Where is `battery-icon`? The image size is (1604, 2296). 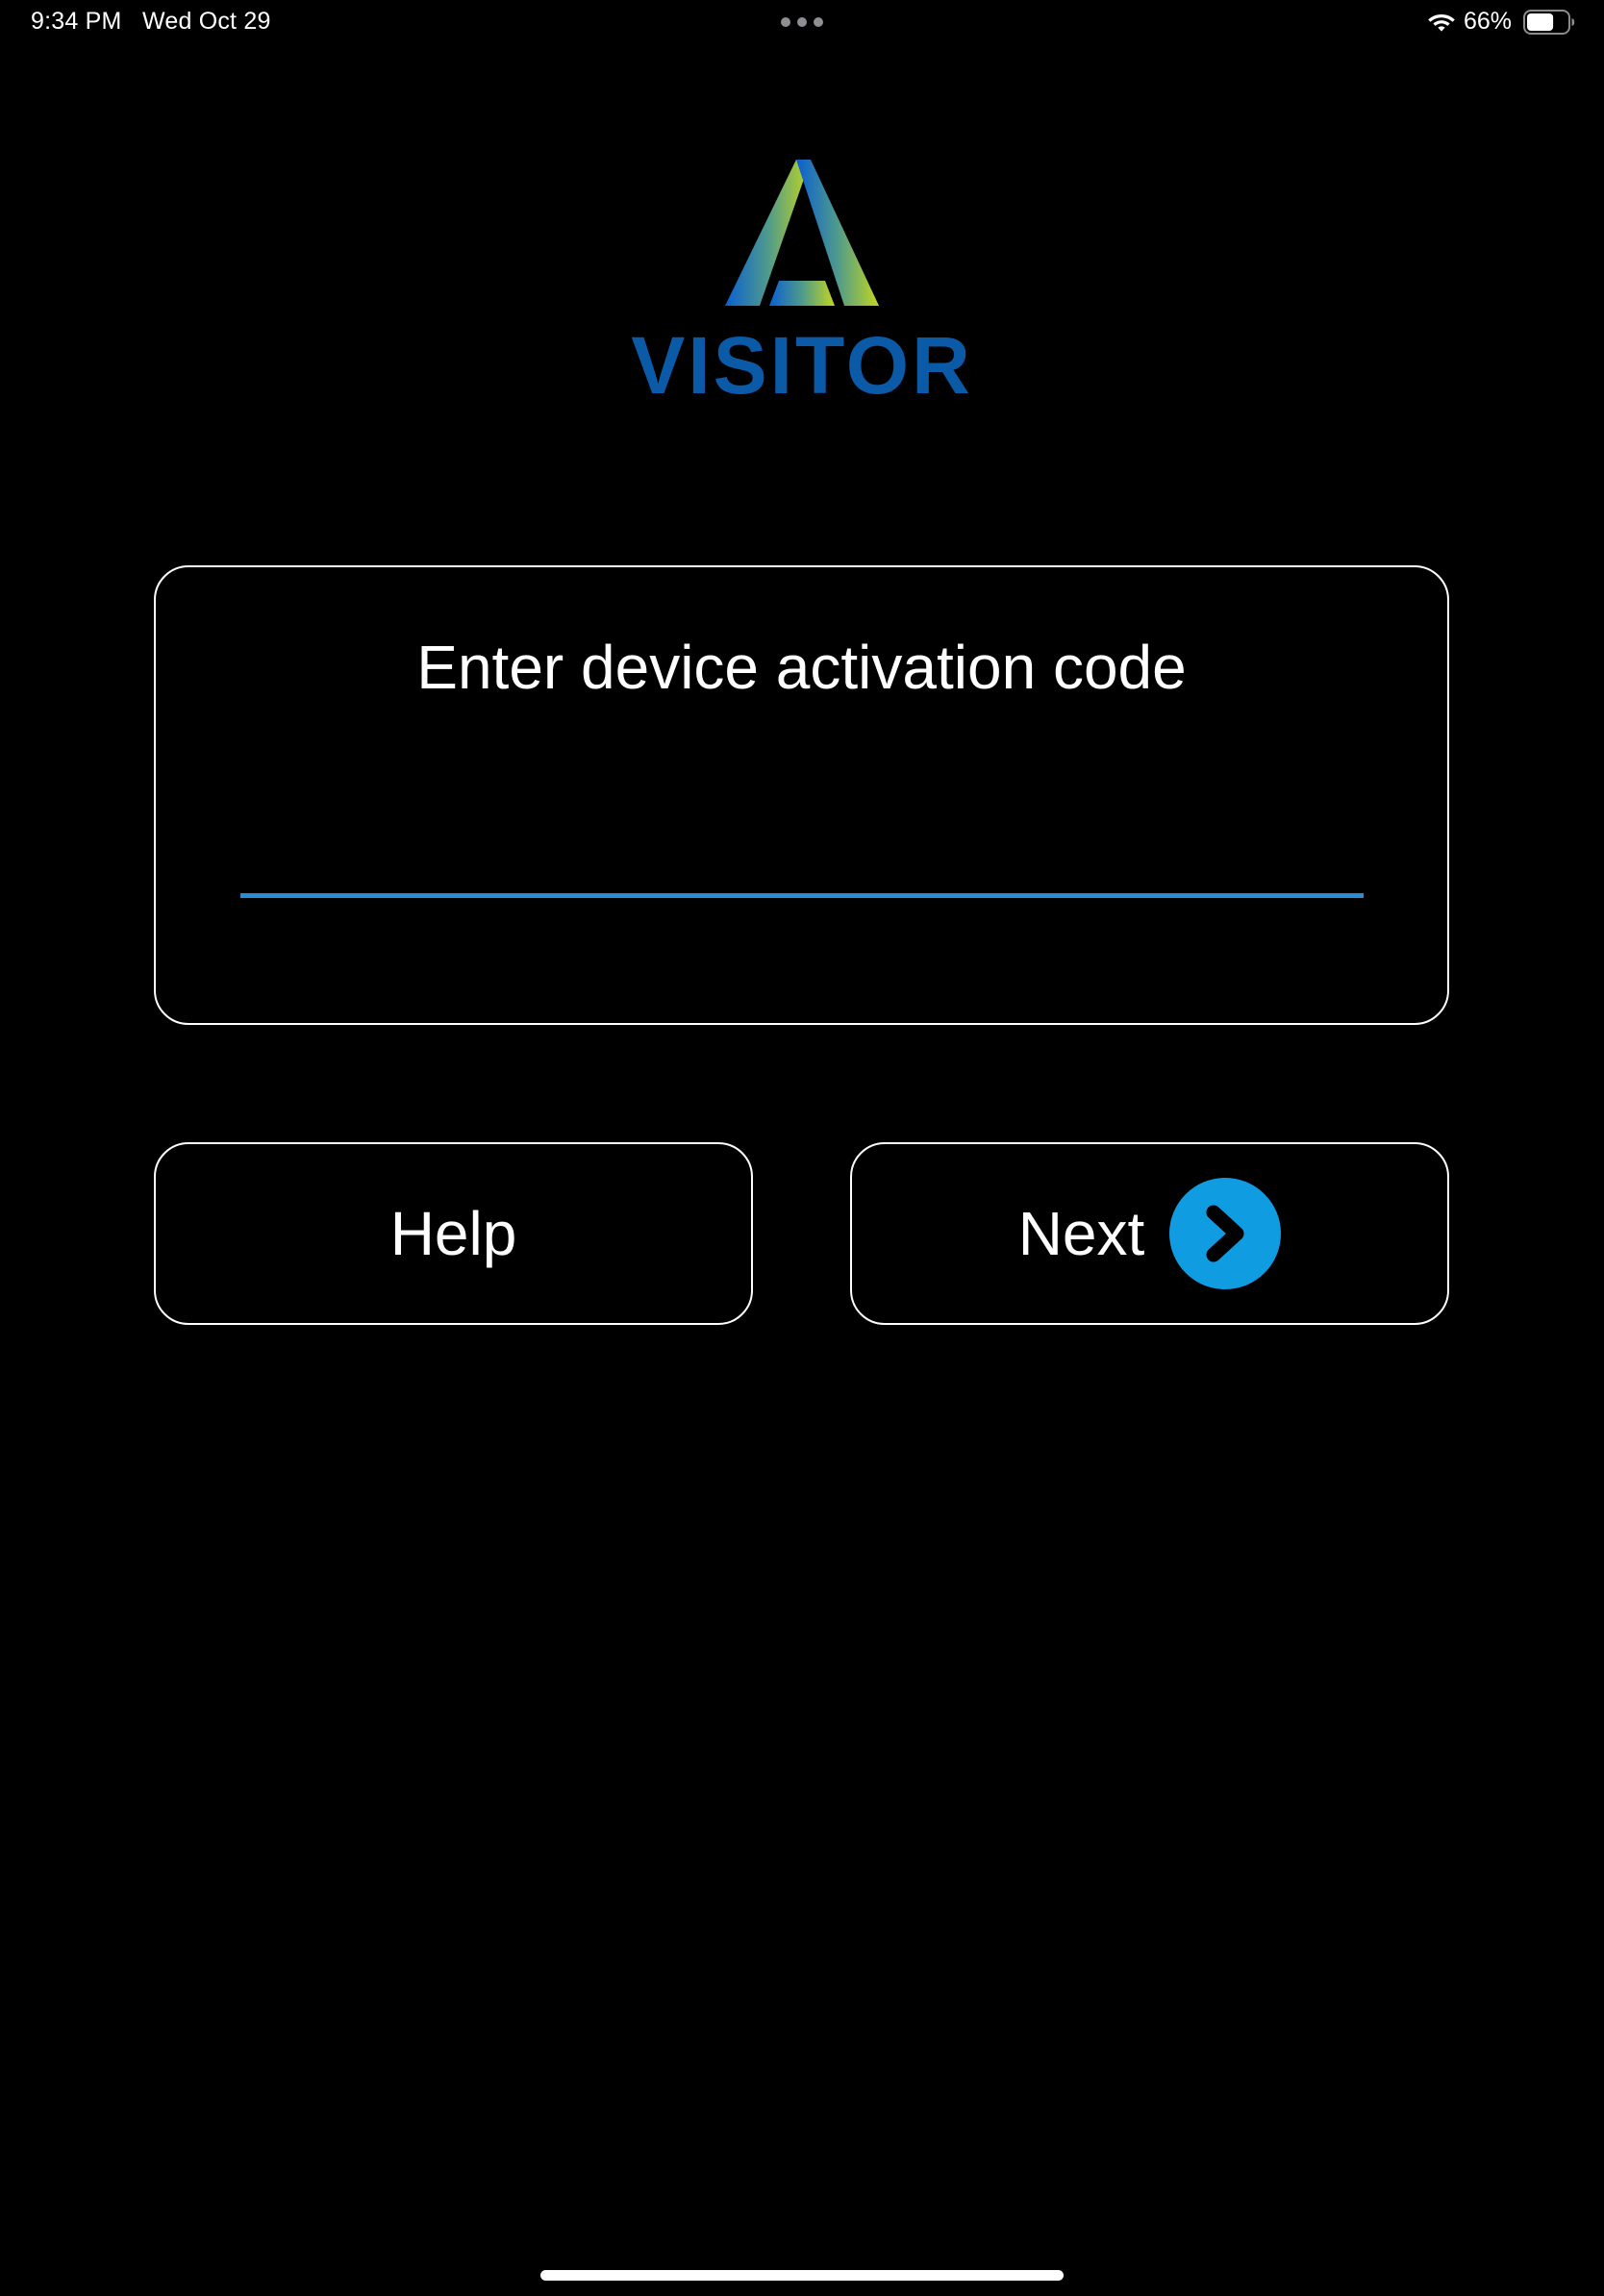
battery-icon is located at coordinates (1549, 22).